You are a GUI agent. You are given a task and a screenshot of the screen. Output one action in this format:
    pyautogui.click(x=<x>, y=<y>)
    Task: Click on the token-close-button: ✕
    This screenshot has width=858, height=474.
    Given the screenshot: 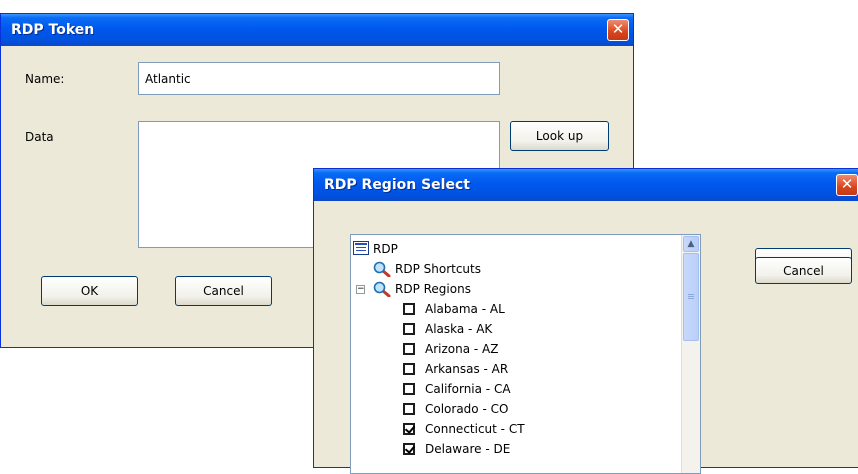 What is the action you would take?
    pyautogui.click(x=618, y=30)
    